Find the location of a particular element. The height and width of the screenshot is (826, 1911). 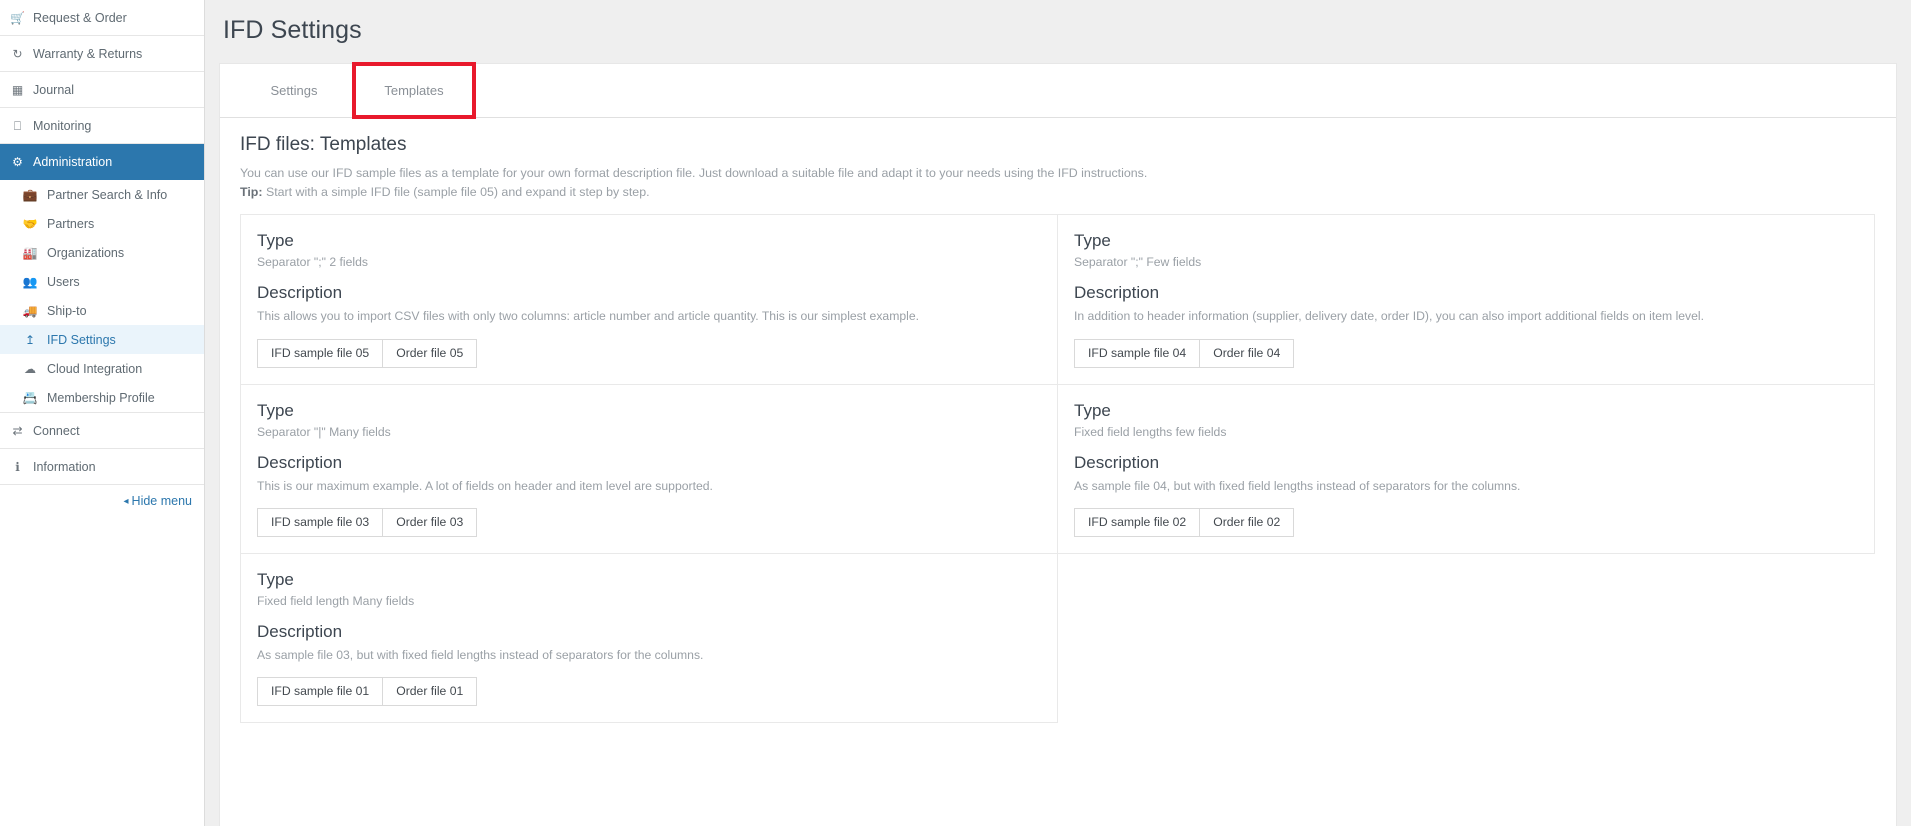

sidebar-item-label: Cloud Integration is located at coordinates (95, 368).